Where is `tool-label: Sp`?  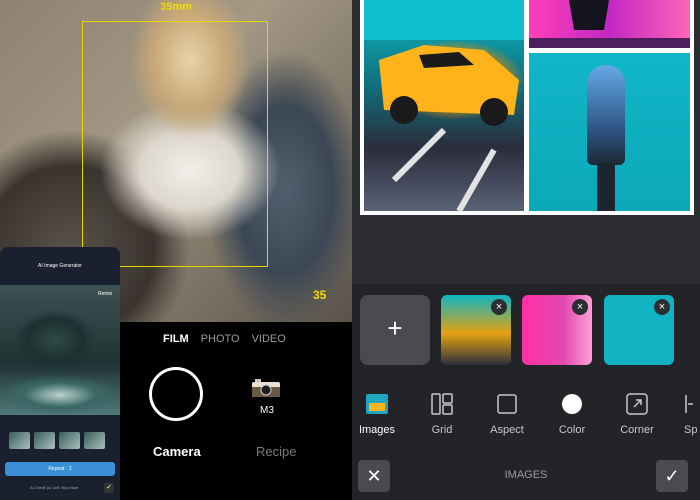 tool-label: Sp is located at coordinates (691, 430).